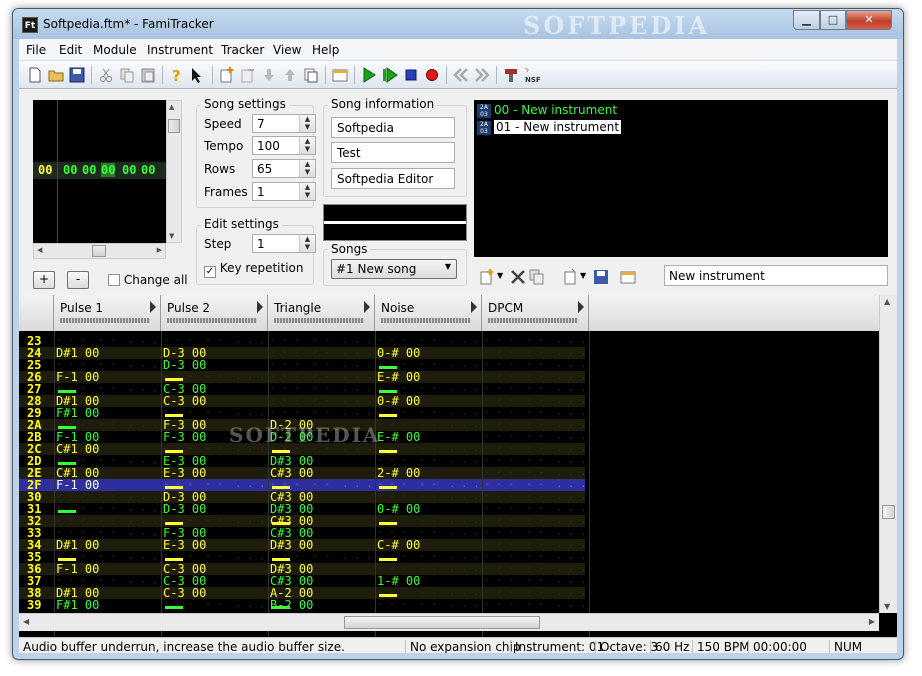 The image size is (922, 676). Describe the element at coordinates (428, 313) in the screenshot. I see `channel-header-noise: Noise` at that location.